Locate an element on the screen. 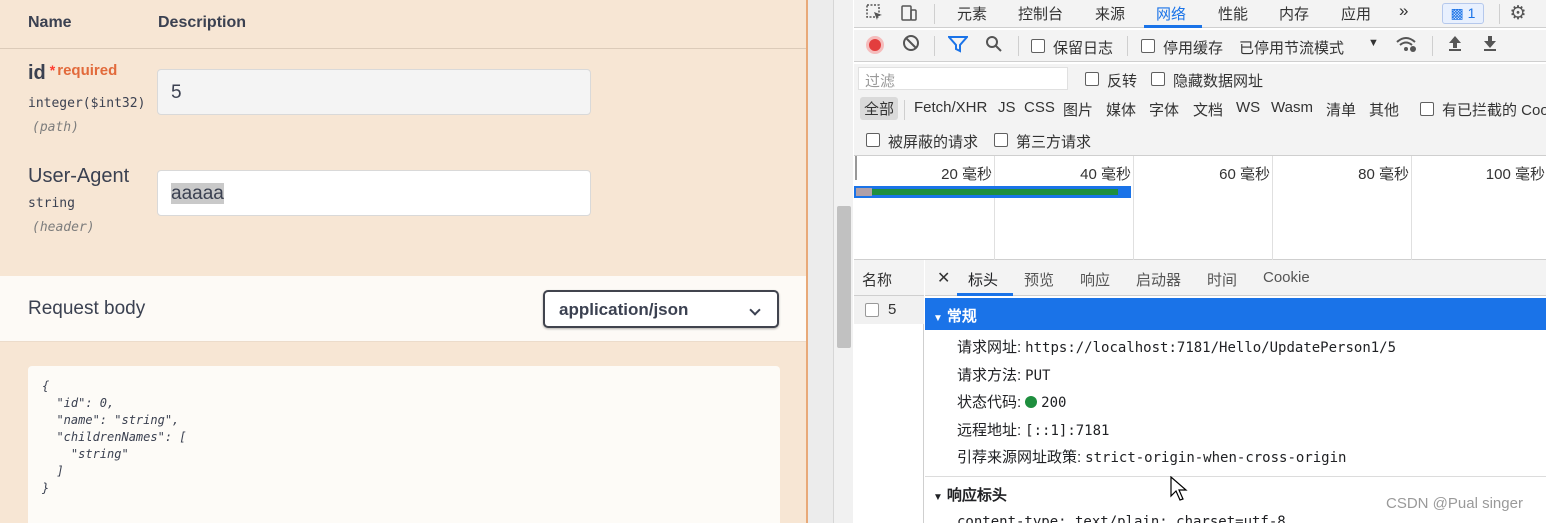  export-har-icon is located at coordinates (1490, 45).